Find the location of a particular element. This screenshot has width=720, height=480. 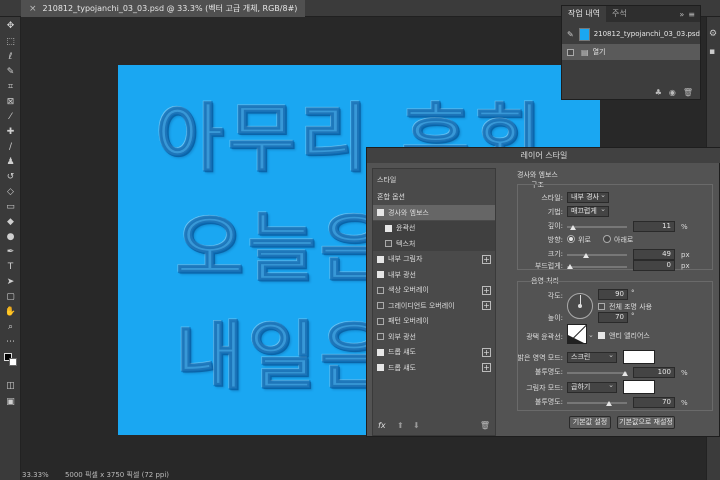

lasso-tool-icon: ℓ is located at coordinates (10, 56).